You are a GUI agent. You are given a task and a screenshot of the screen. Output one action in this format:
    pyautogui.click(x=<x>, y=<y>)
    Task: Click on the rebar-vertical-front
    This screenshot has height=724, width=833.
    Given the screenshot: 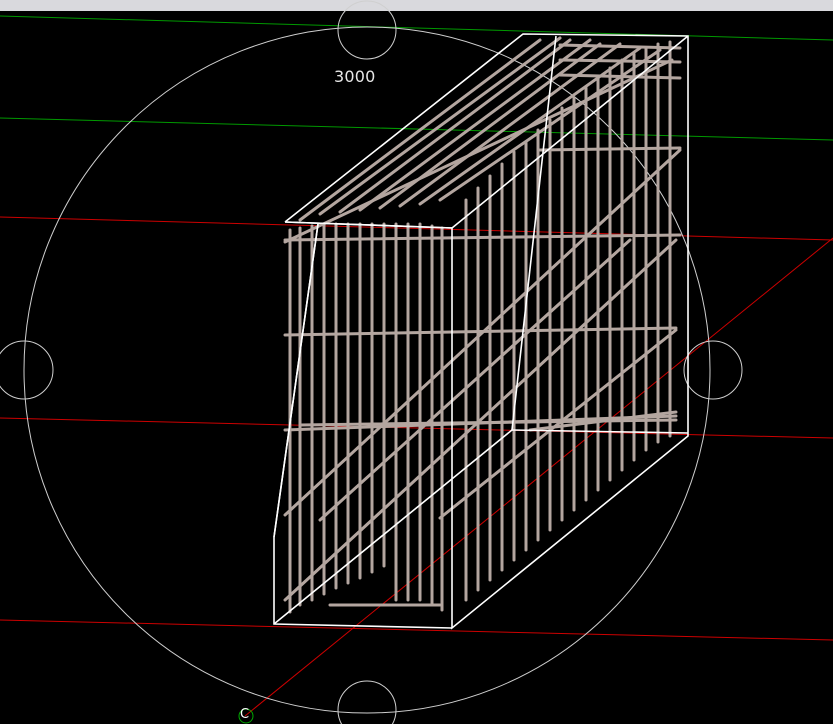 What is the action you would take?
    pyautogui.click(x=366, y=418)
    